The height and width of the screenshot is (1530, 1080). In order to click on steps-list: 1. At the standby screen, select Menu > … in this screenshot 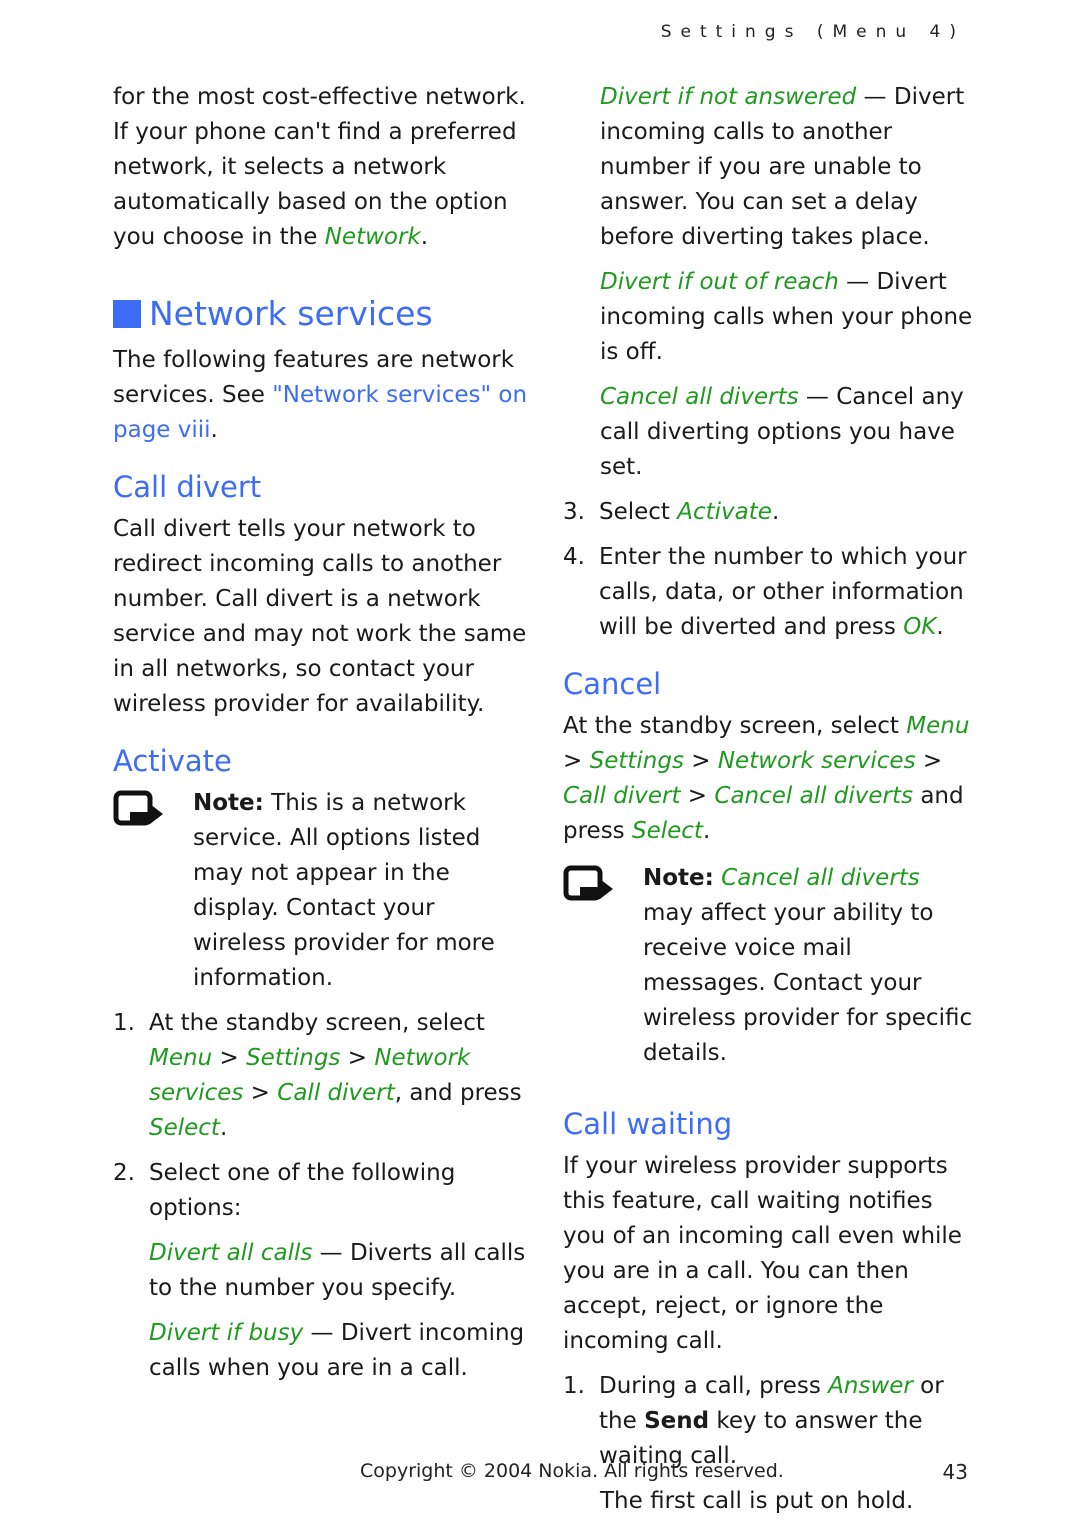, I will do `click(323, 1116)`.